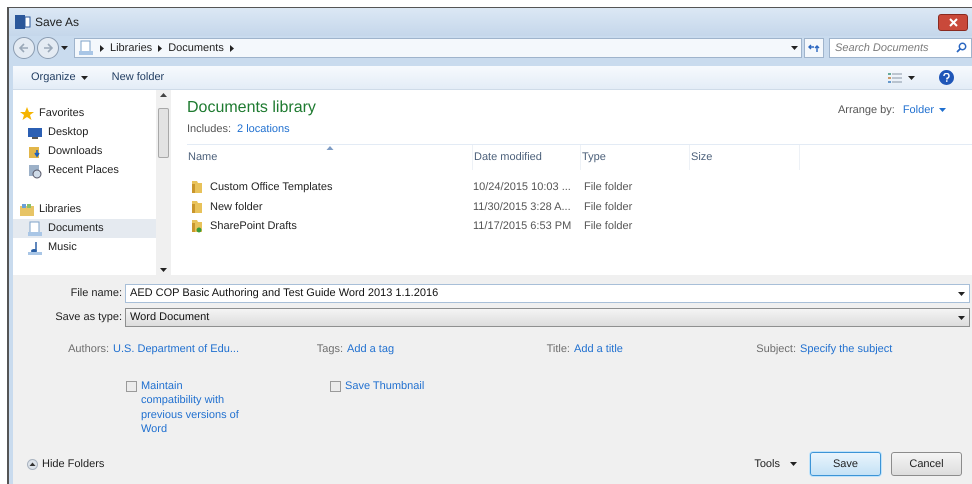 The width and height of the screenshot is (972, 484). Describe the element at coordinates (547, 293) in the screenshot. I see `file-name-field: AED COP Basic Authoring and Test Guide Word 2013 1.1.2016` at that location.